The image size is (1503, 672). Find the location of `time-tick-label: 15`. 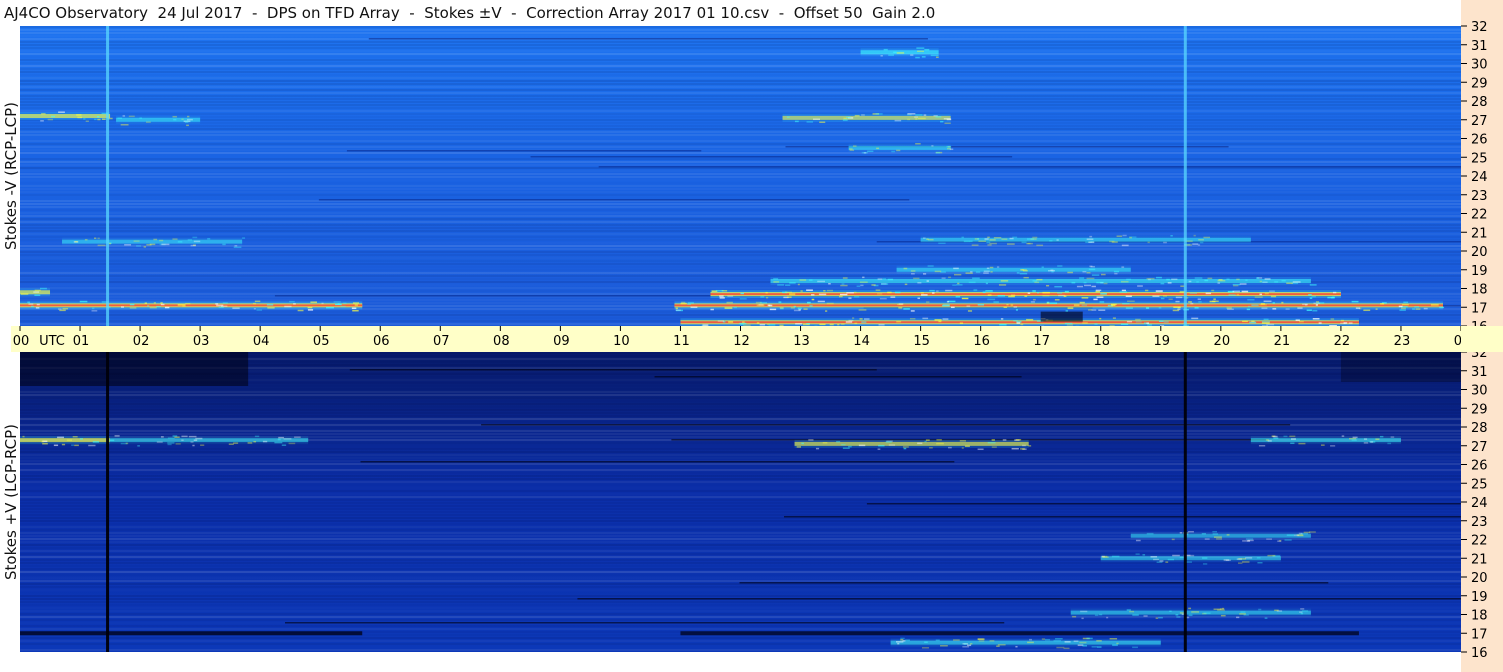

time-tick-label: 15 is located at coordinates (921, 341).